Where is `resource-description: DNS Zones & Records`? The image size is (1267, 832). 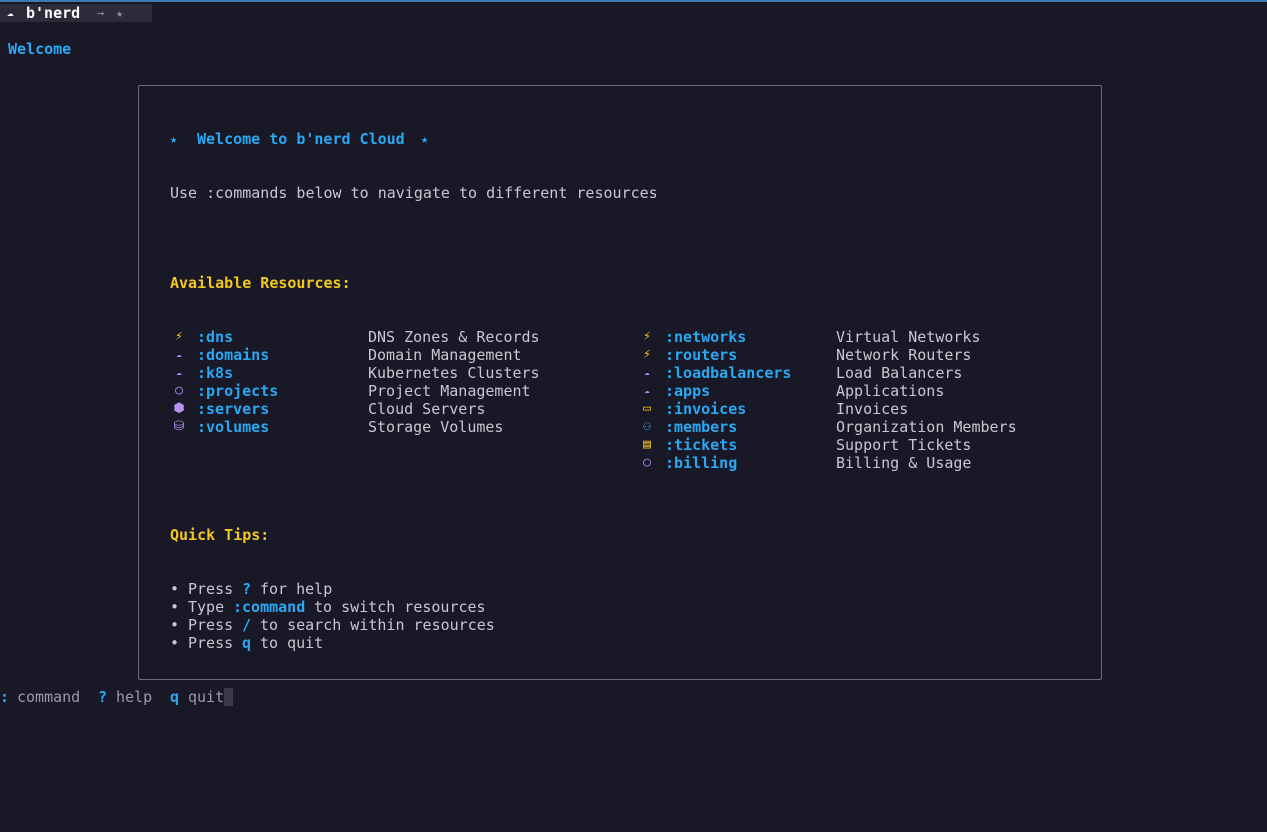
resource-description: DNS Zones & Records is located at coordinates (454, 337).